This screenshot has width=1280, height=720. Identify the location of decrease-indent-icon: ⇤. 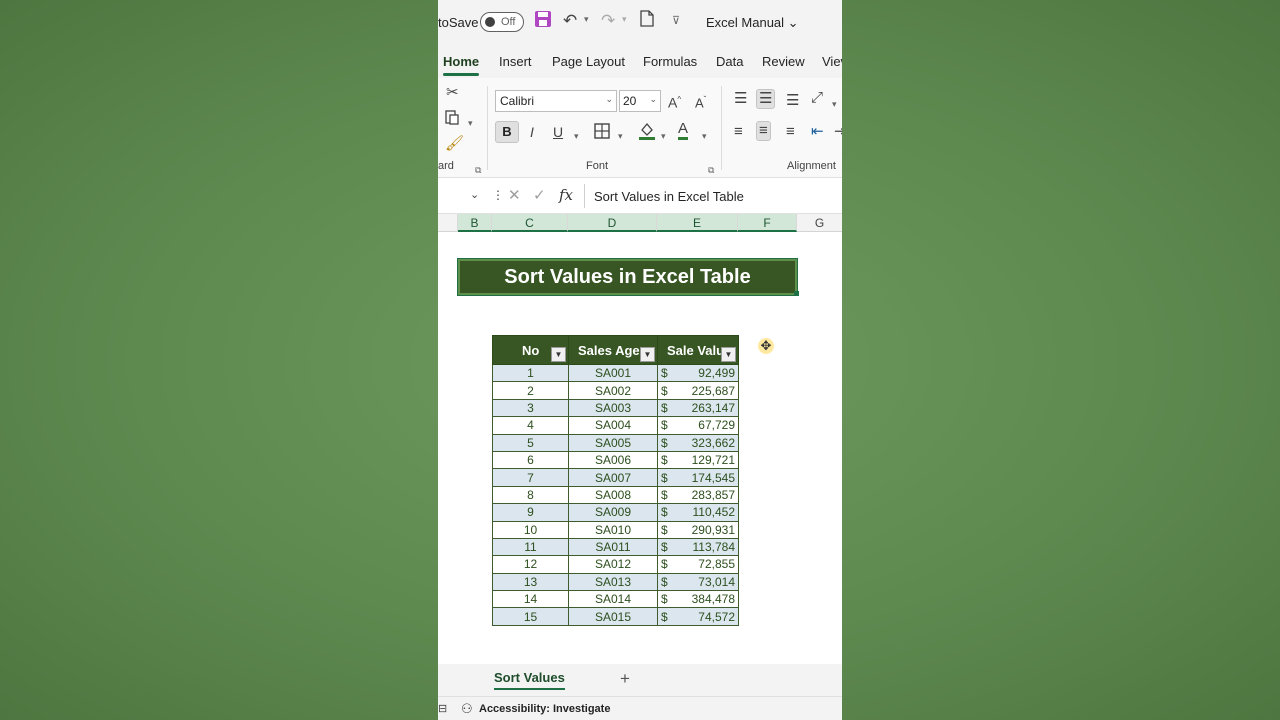
(817, 132).